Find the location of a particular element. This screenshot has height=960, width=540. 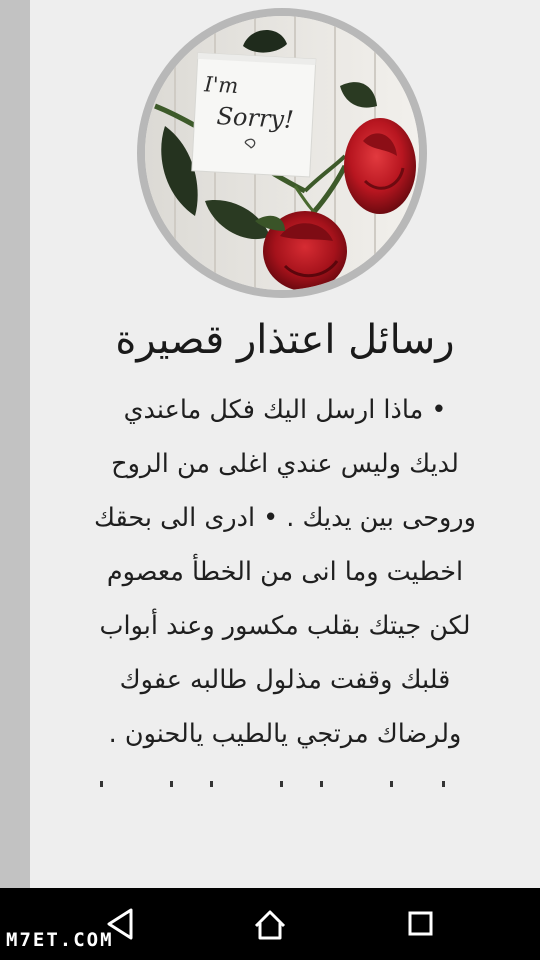

message-line: ولرضاك مرتجي يالطيب يالحنون . is located at coordinates (285, 734).